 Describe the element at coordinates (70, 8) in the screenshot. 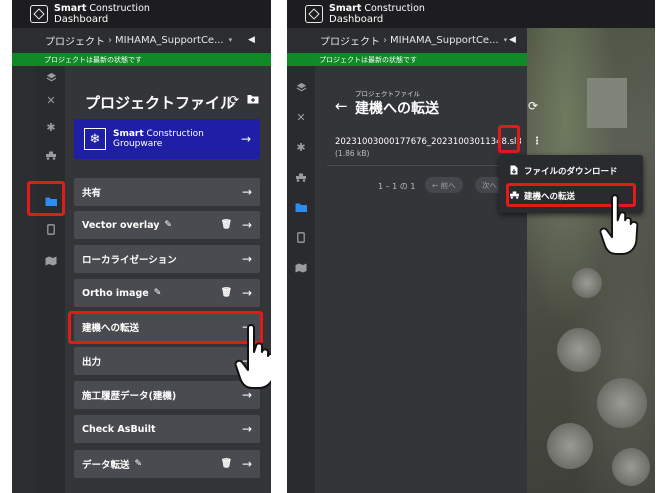

I see `brand-strong: Smart` at that location.